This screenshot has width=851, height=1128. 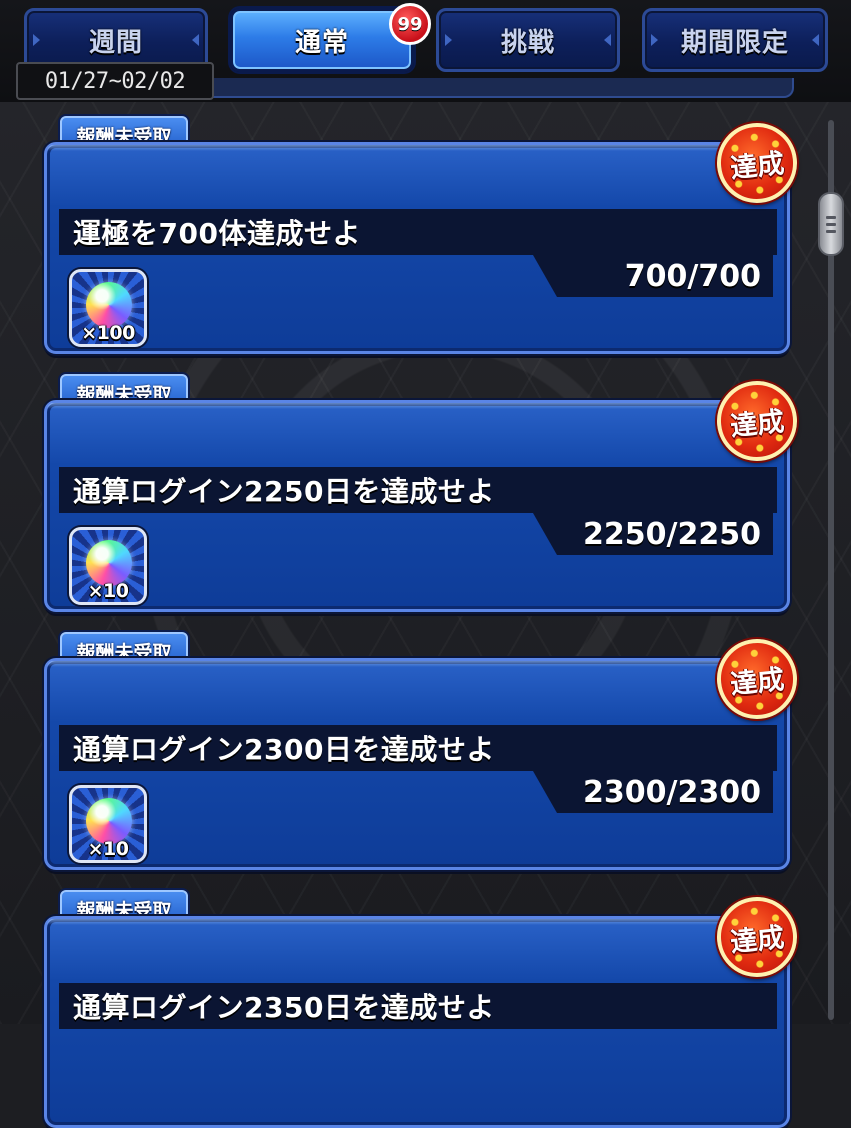 I want to click on mission-title-bar: 通算ログイン2350日を達成せよ, so click(x=418, y=1006).